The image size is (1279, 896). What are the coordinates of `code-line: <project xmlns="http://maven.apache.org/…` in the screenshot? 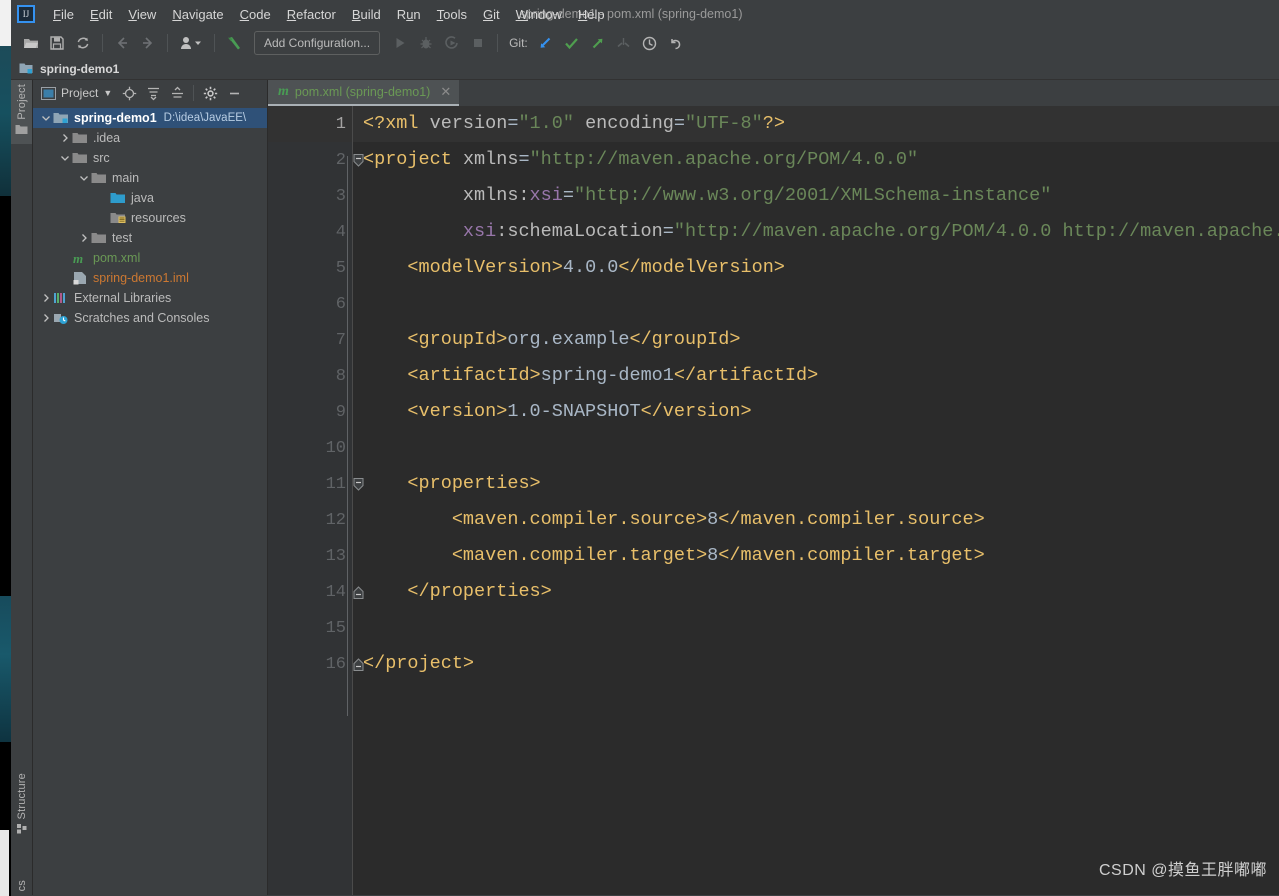 It's located at (821, 160).